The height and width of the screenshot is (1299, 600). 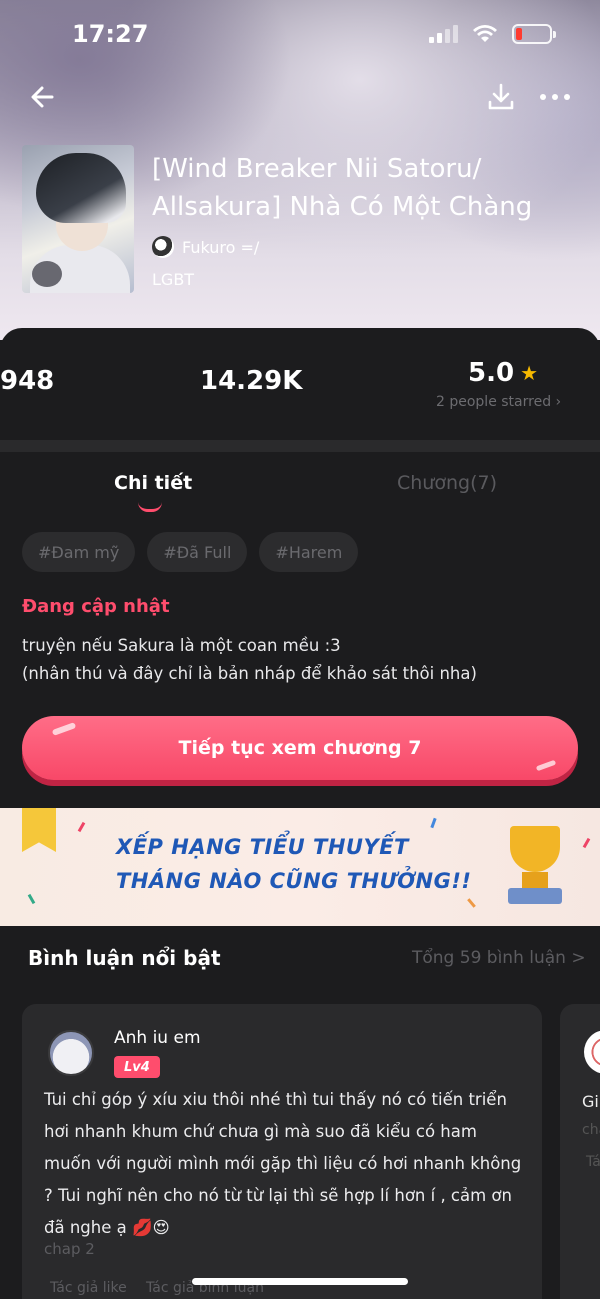 What do you see at coordinates (300, 35) in the screenshot?
I see `status-bar: 17:27` at bounding box center [300, 35].